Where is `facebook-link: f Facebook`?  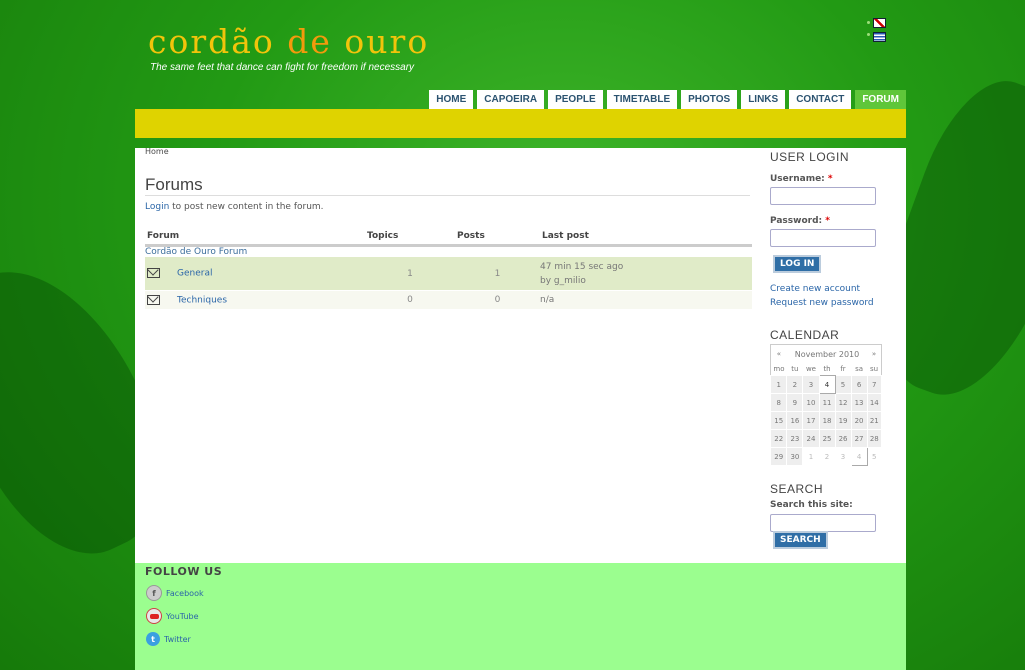
facebook-link: f Facebook is located at coordinates (175, 593).